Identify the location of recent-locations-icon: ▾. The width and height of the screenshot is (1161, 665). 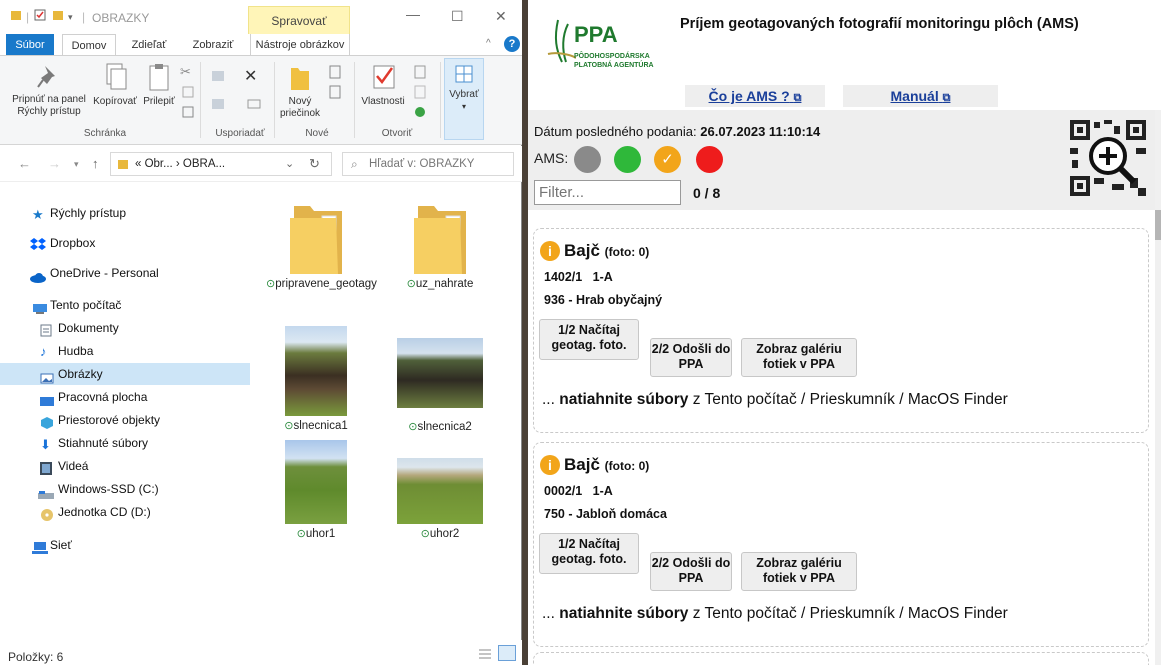
(76, 164).